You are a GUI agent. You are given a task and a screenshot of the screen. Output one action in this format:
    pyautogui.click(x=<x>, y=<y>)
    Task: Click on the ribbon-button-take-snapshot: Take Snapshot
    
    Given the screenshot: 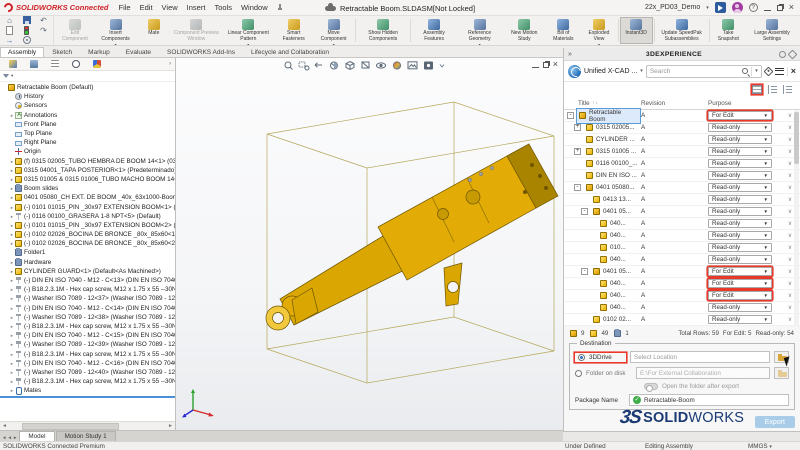 What is the action you would take?
    pyautogui.click(x=728, y=30)
    